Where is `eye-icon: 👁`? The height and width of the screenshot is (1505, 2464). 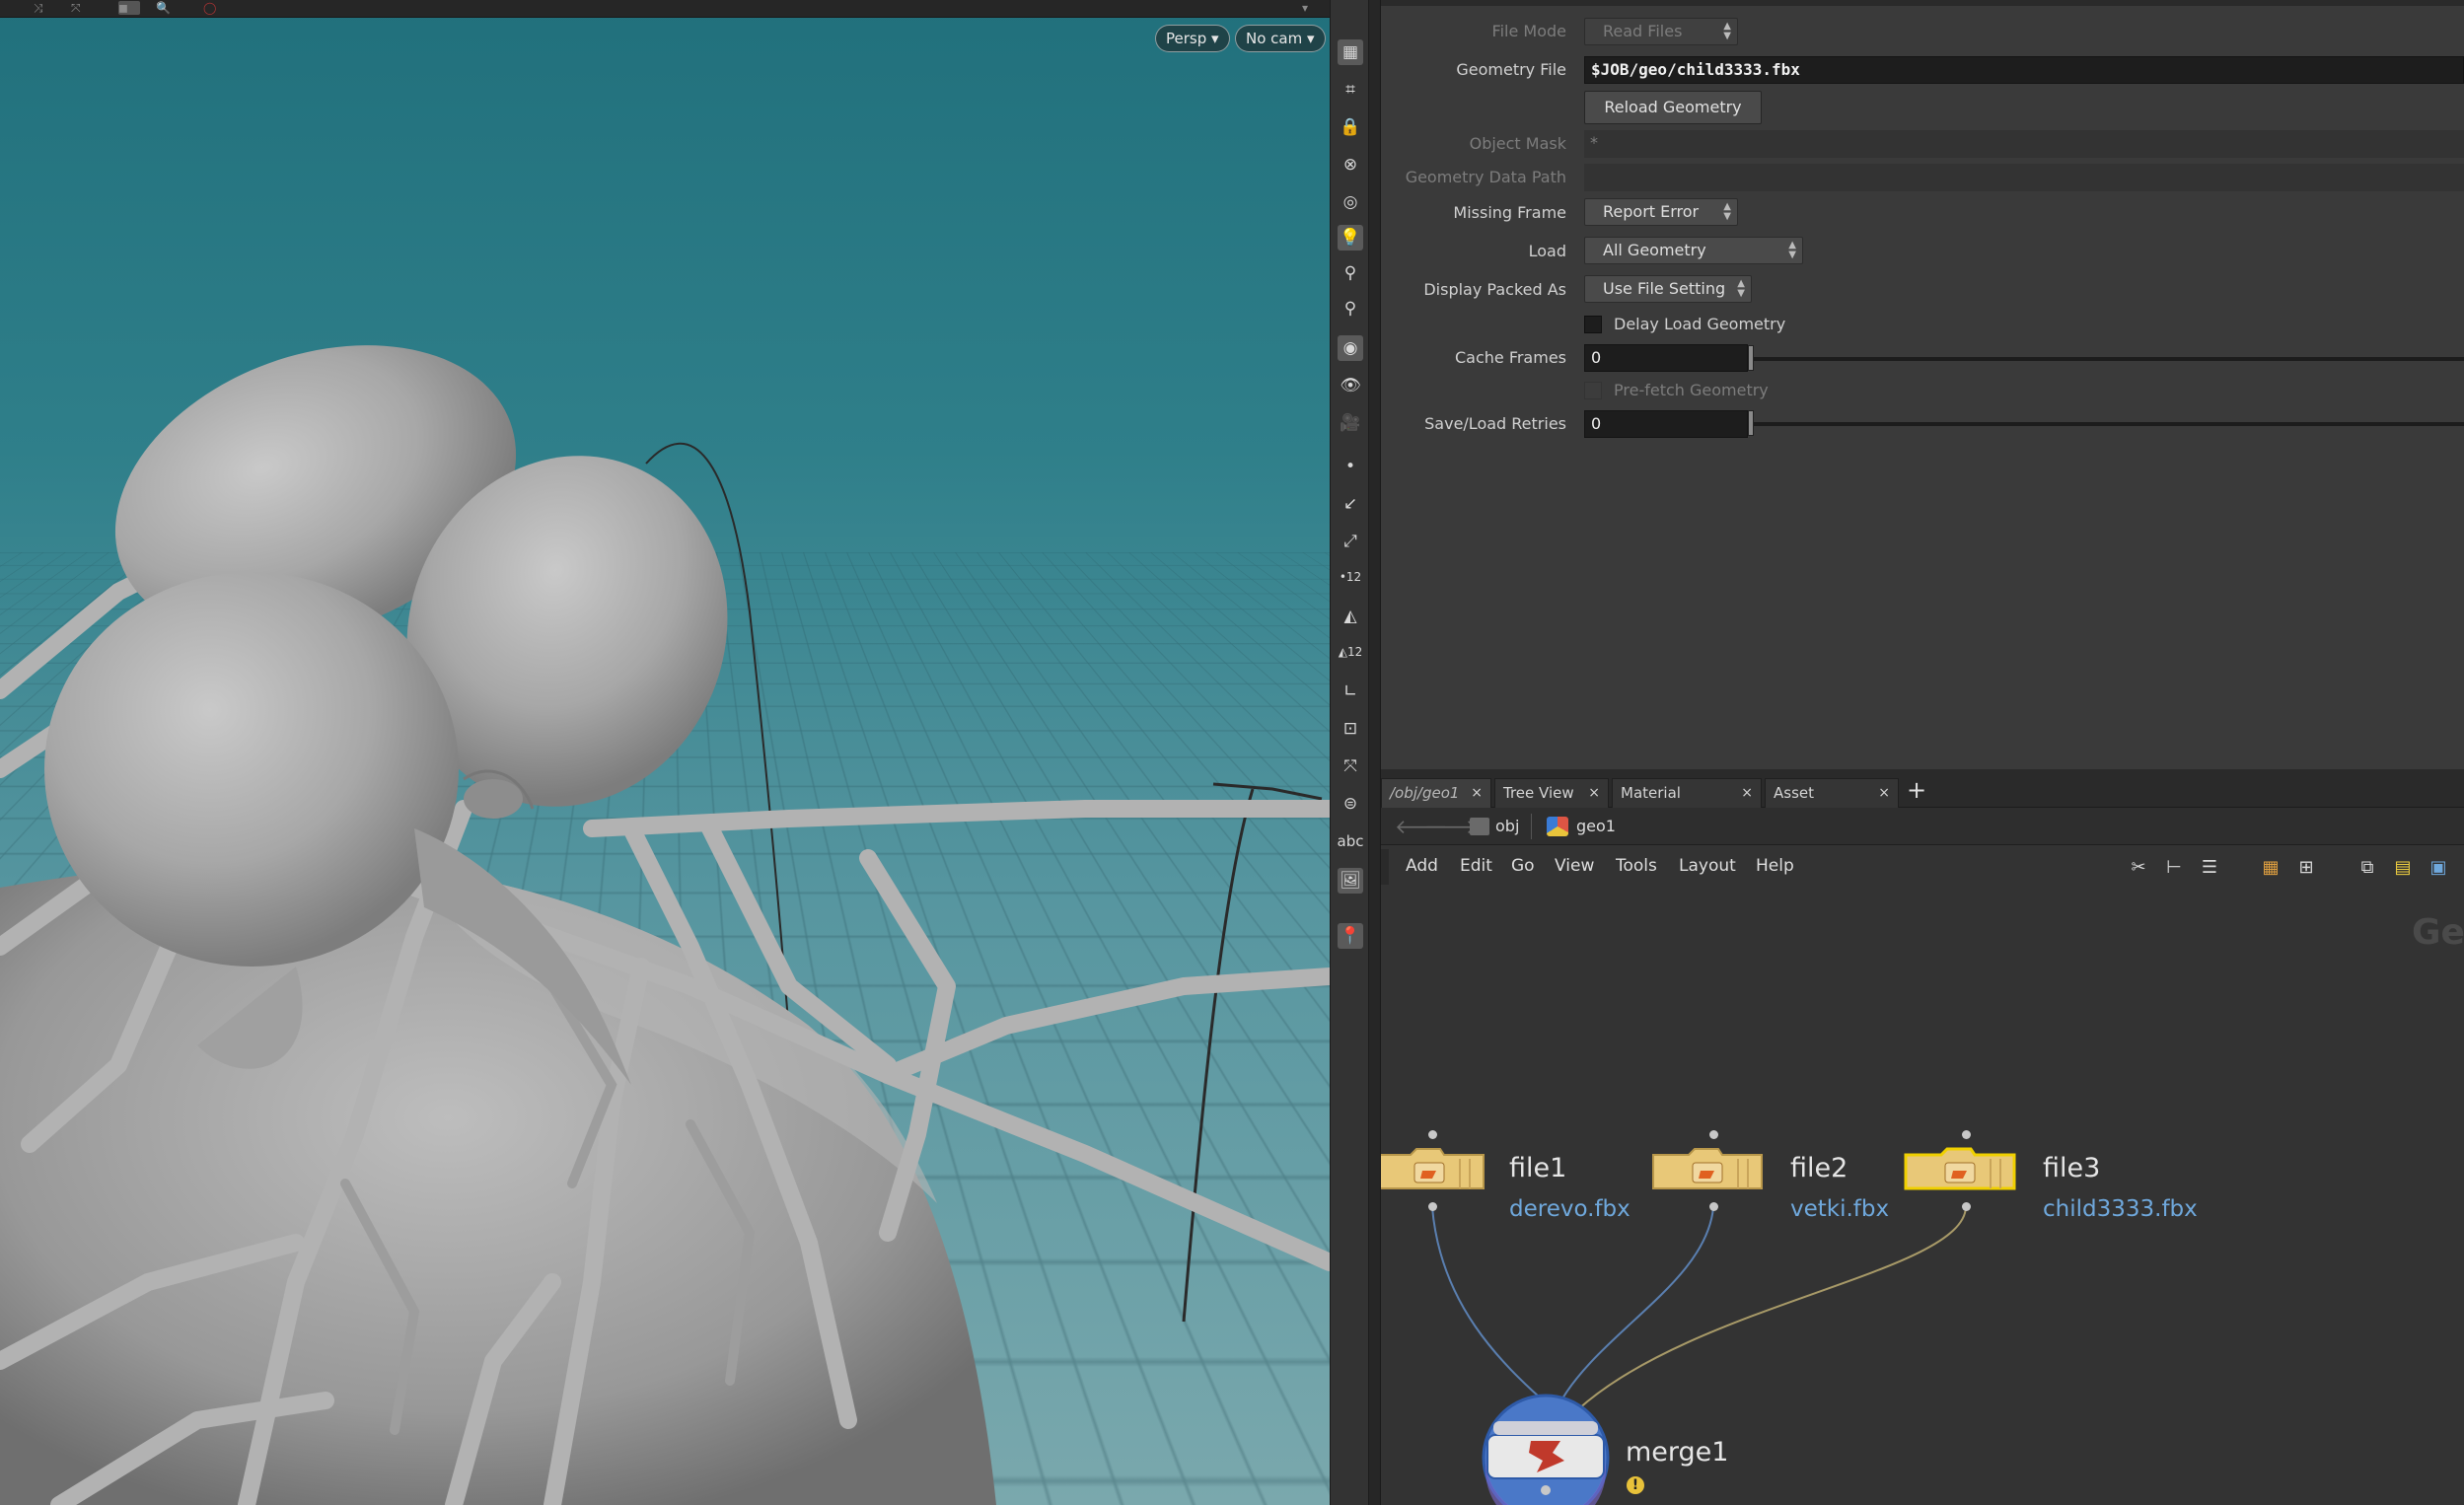
eye-icon: 👁 is located at coordinates (1350, 385).